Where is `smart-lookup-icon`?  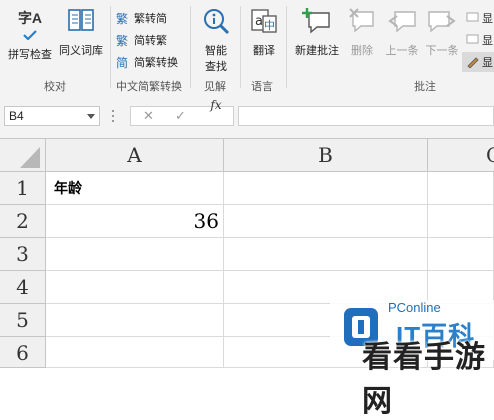
smart-lookup-icon is located at coordinates (217, 22).